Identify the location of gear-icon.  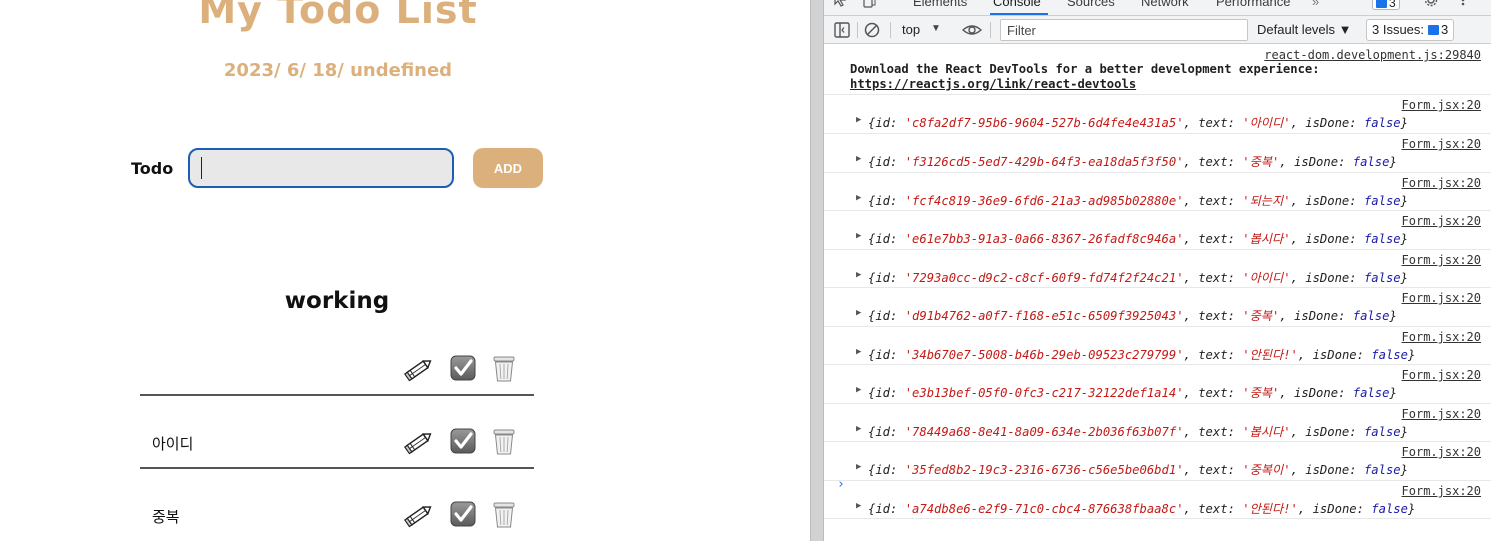
(1431, 3).